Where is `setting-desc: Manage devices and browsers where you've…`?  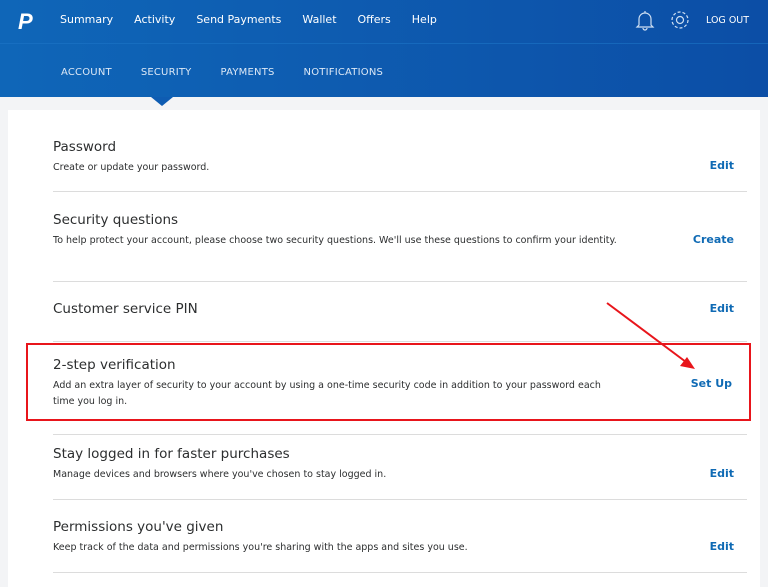
setting-desc: Manage devices and browsers where you've… is located at coordinates (220, 474).